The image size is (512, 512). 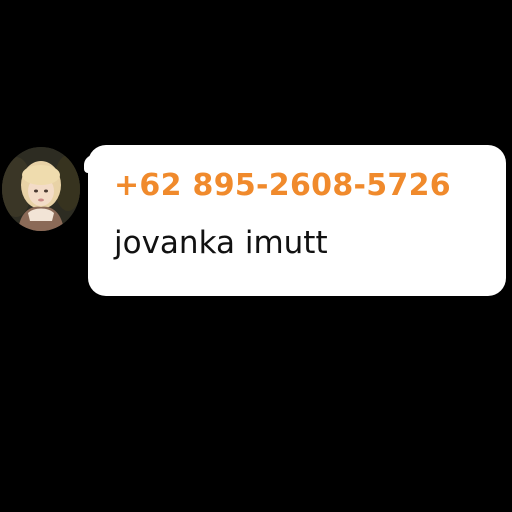 I want to click on avatar, so click(x=41, y=189).